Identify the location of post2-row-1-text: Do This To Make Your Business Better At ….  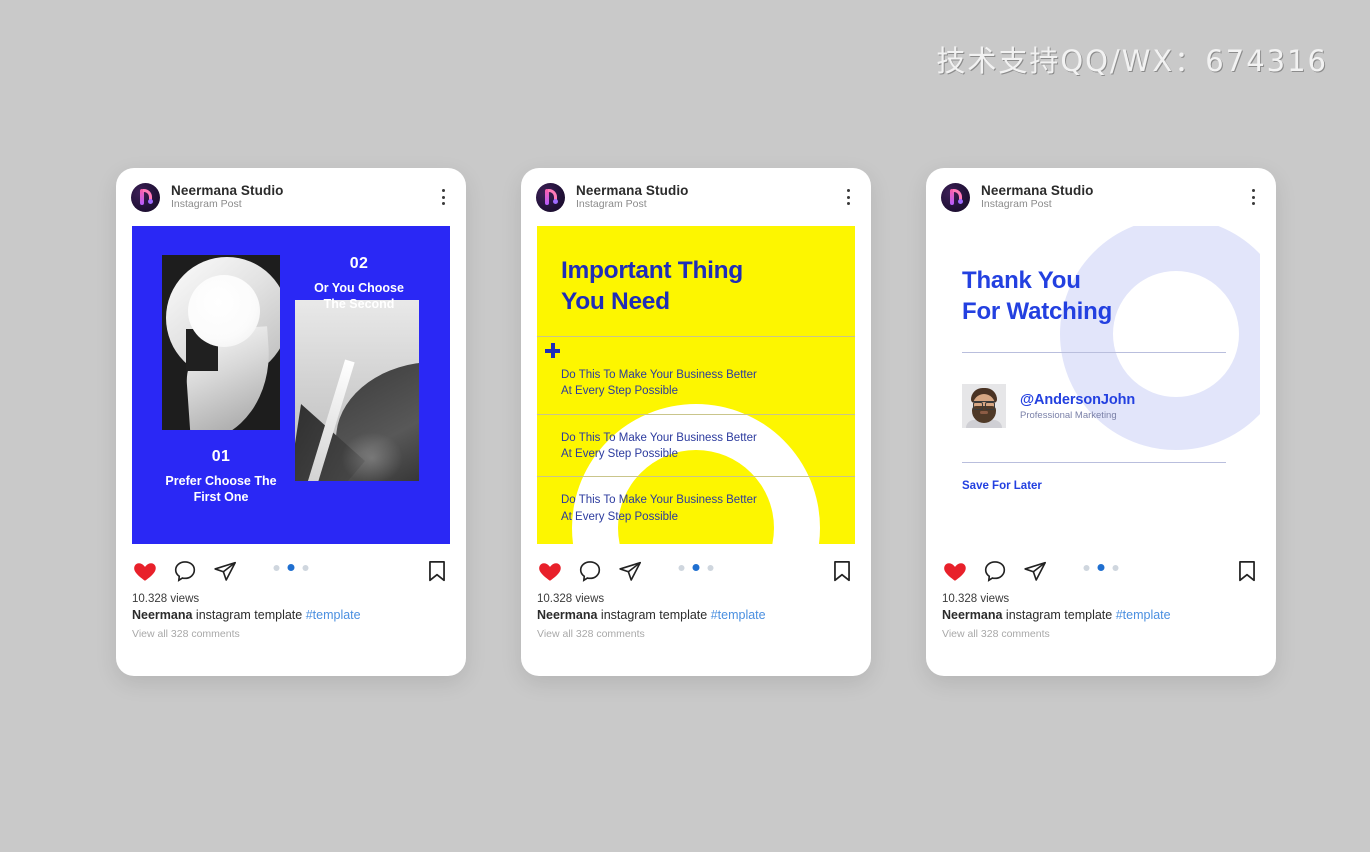
(659, 383).